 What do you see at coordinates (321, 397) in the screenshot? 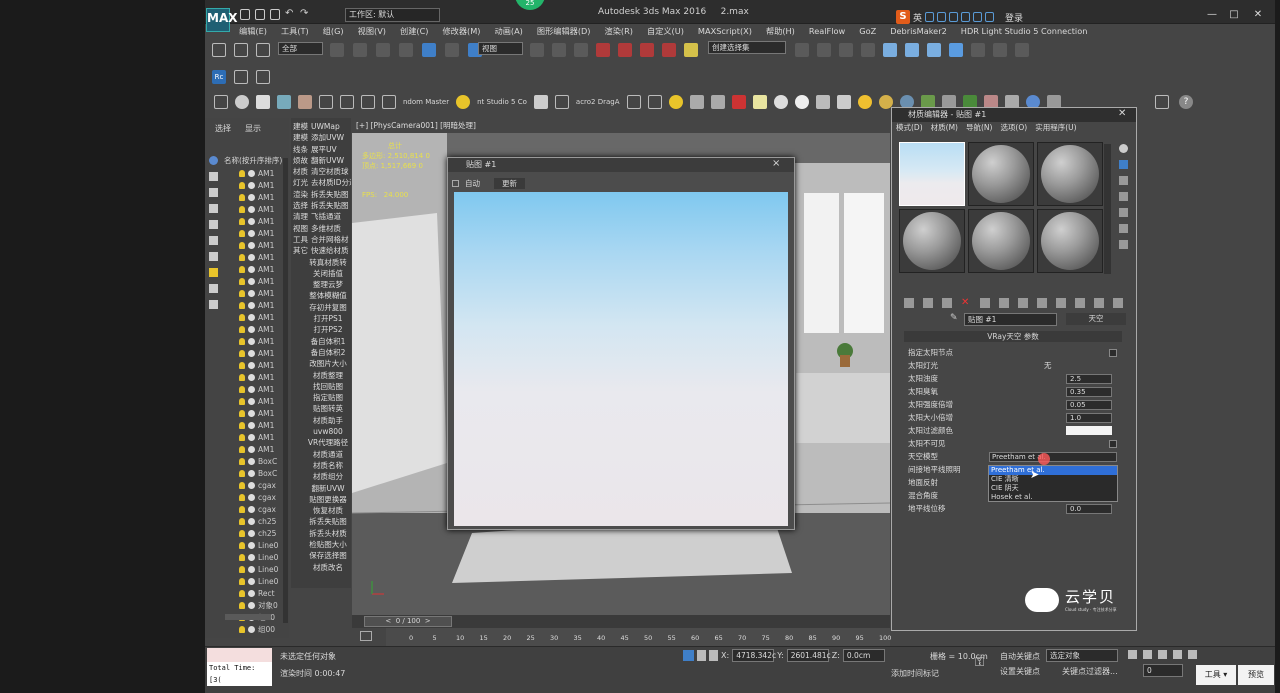
I see `script-button: 指定贴图` at bounding box center [321, 397].